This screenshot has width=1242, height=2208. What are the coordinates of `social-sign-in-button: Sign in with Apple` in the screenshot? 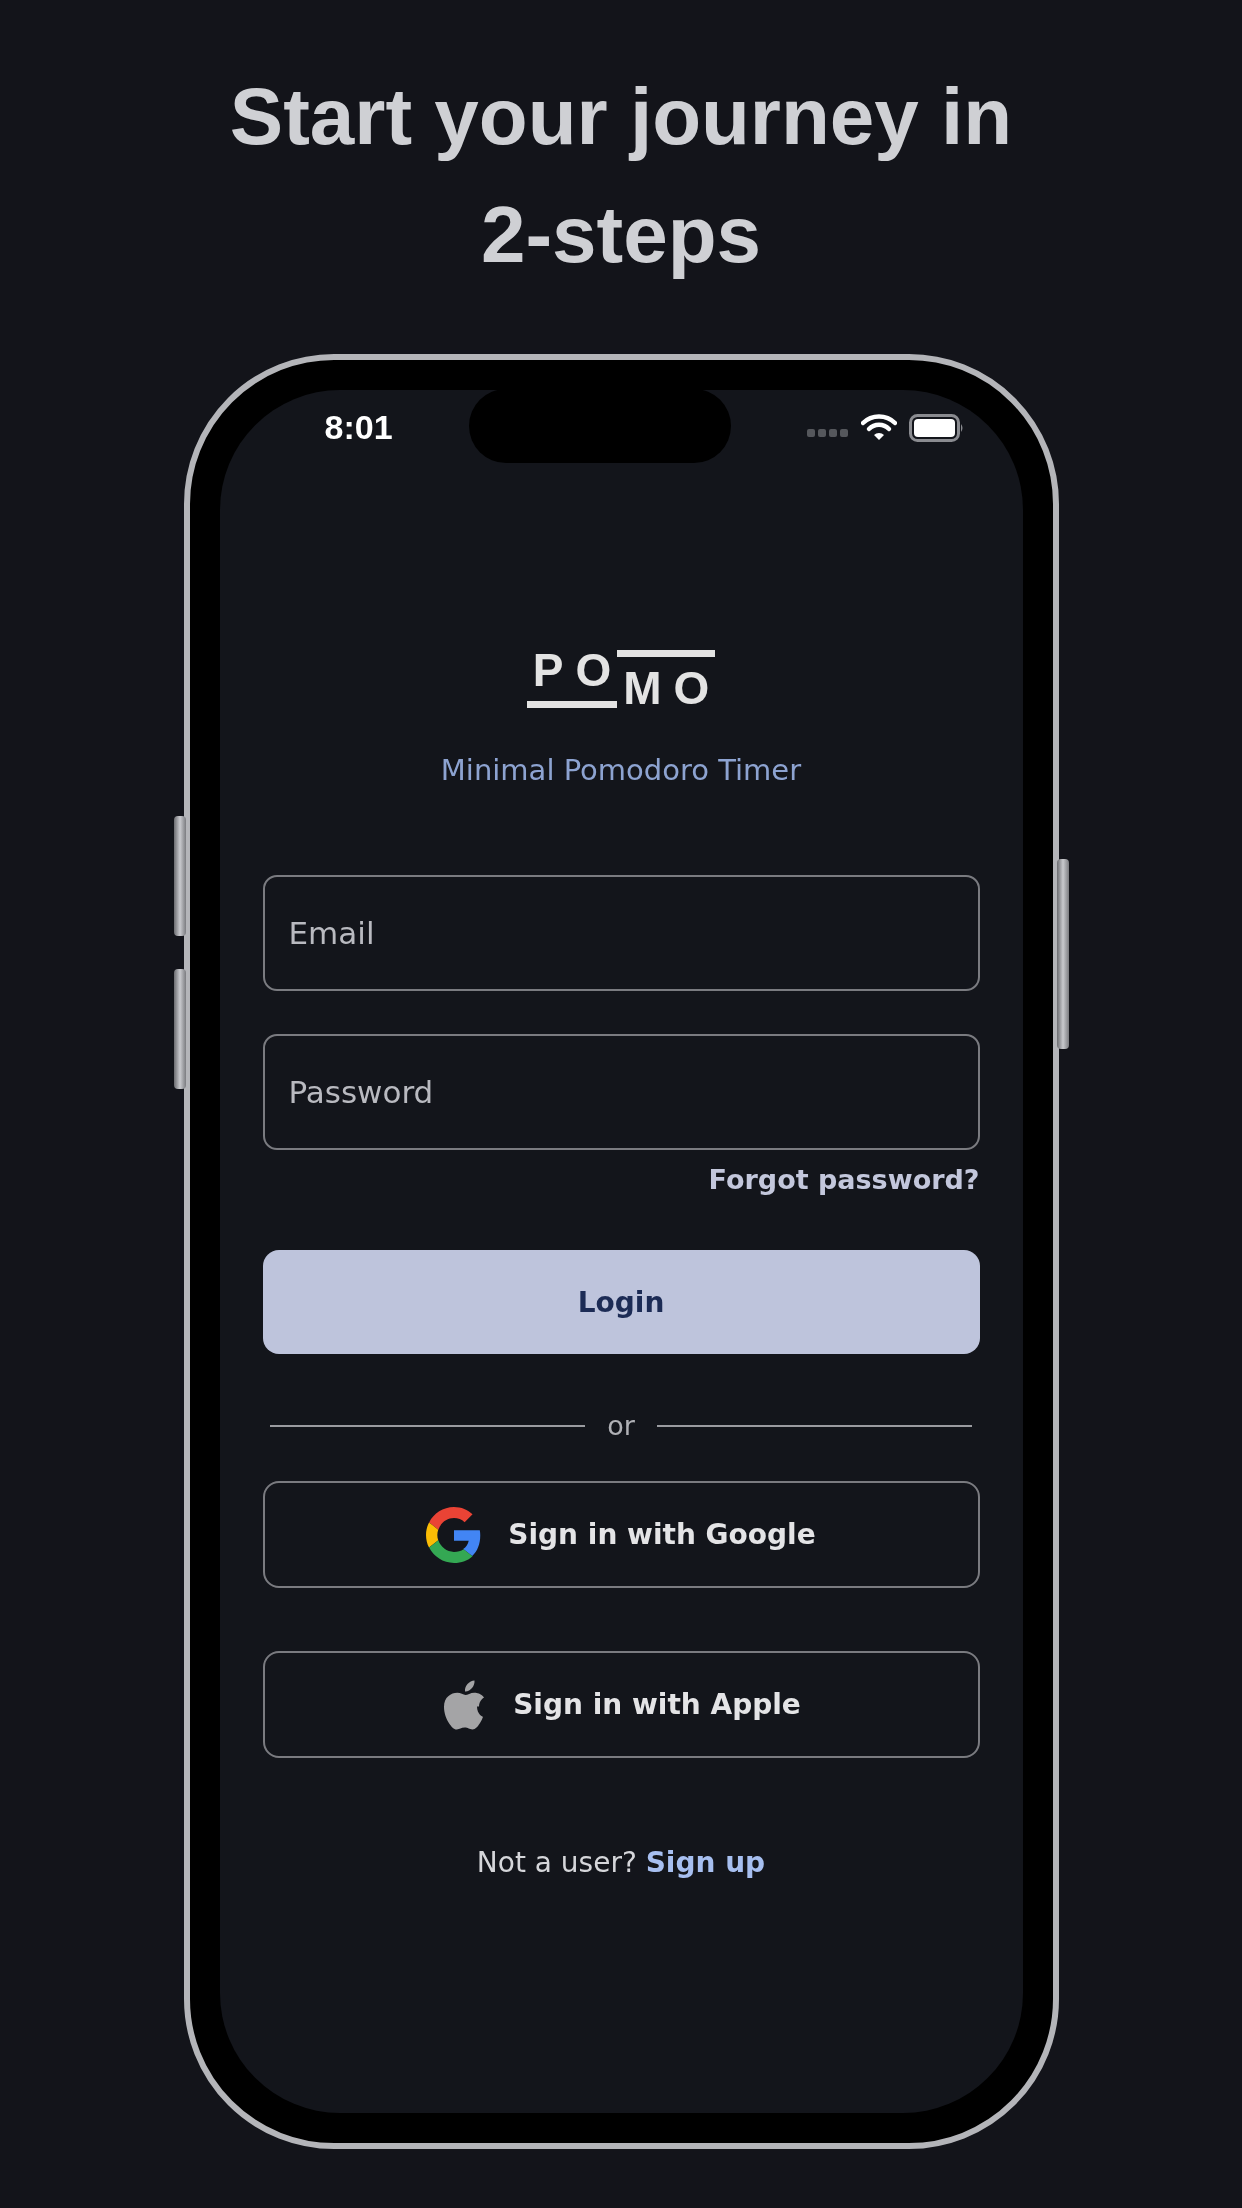 It's located at (621, 1704).